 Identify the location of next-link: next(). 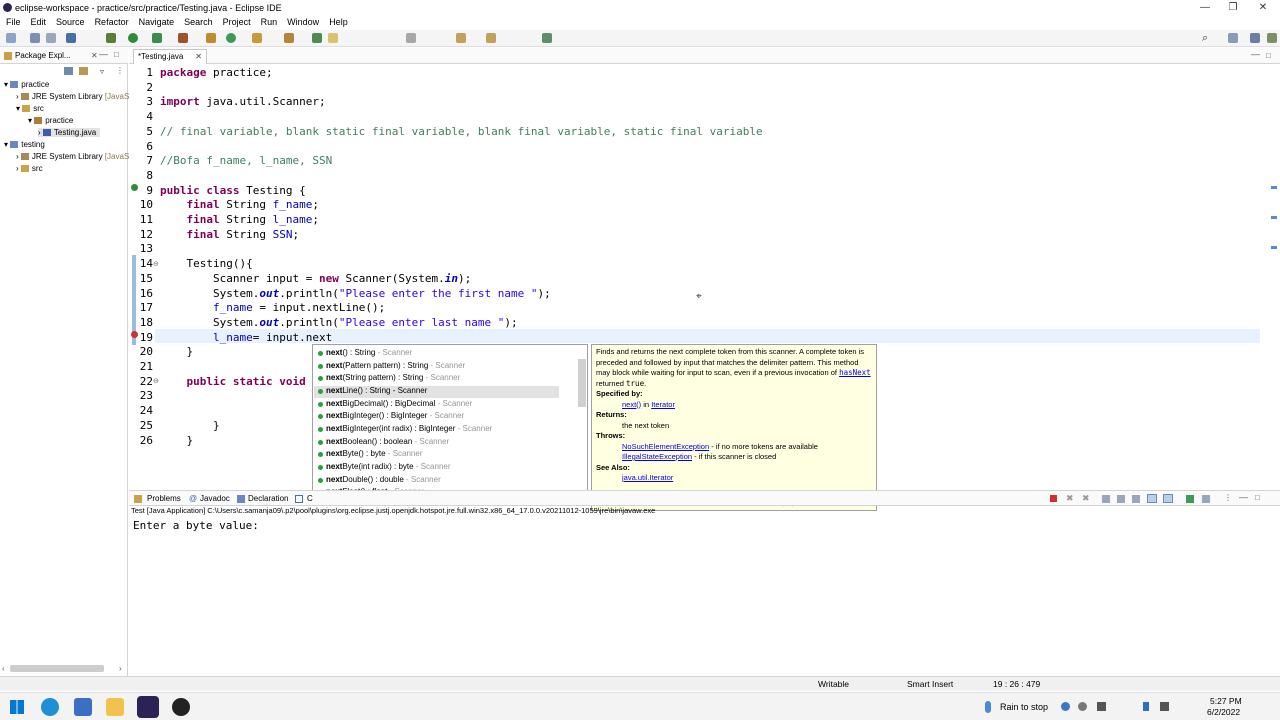
(631, 404).